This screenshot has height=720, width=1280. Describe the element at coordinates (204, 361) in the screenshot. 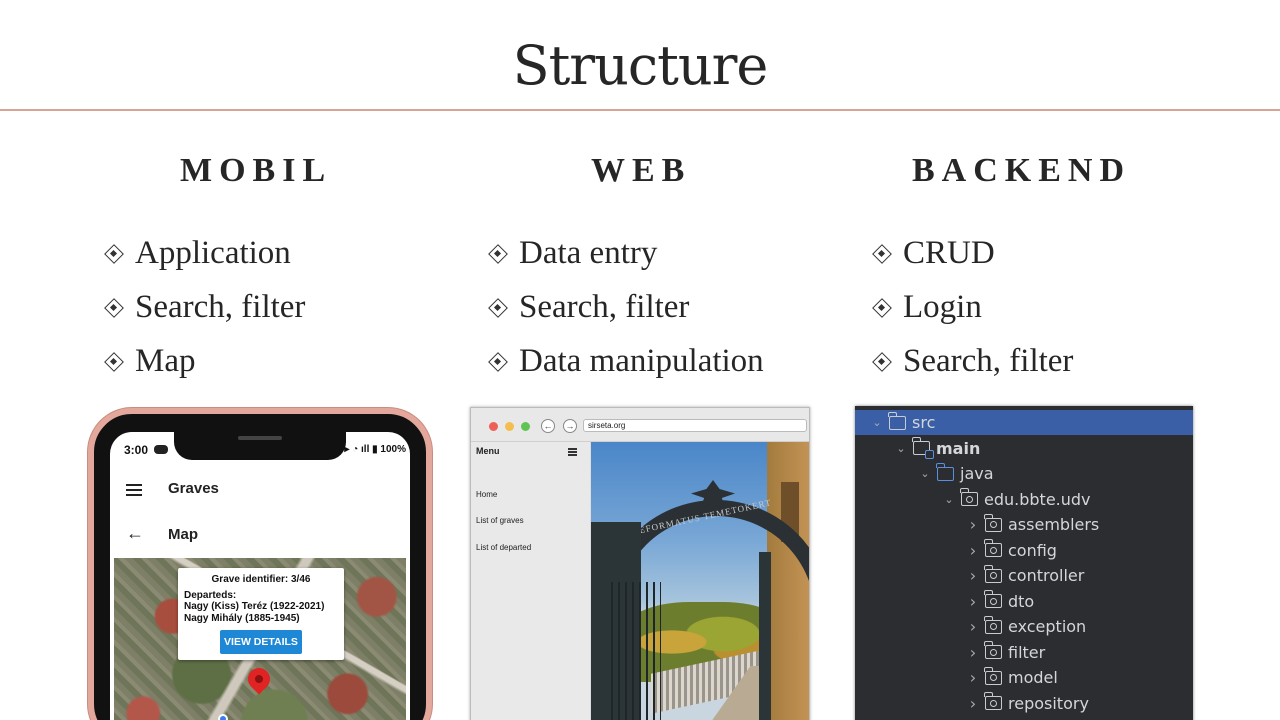

I see `list-item: Map` at that location.